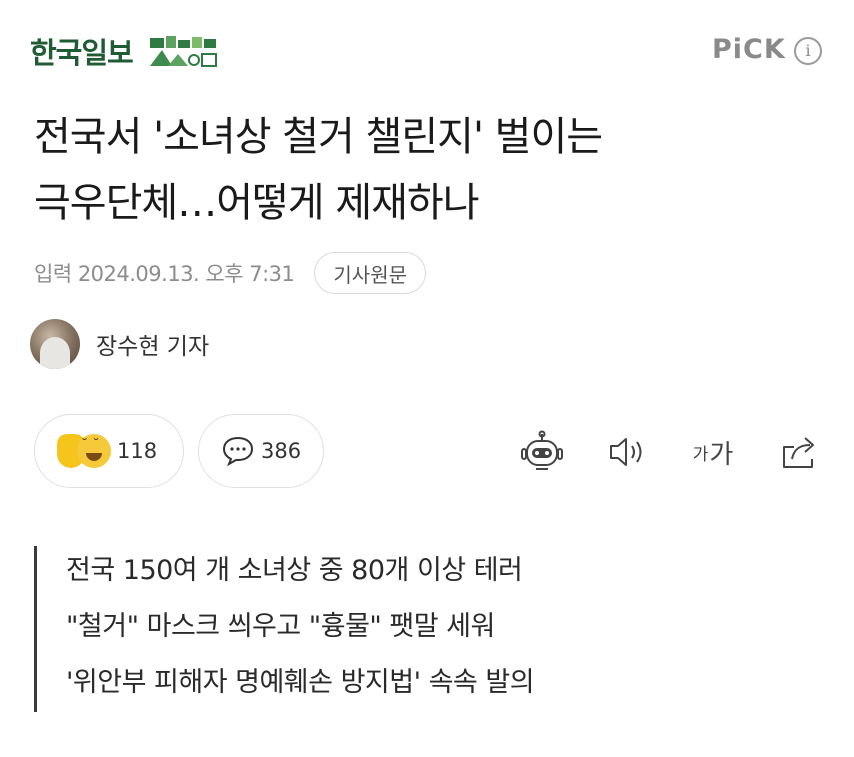 The width and height of the screenshot is (854, 757). I want to click on reaction-button: 118, so click(109, 451).